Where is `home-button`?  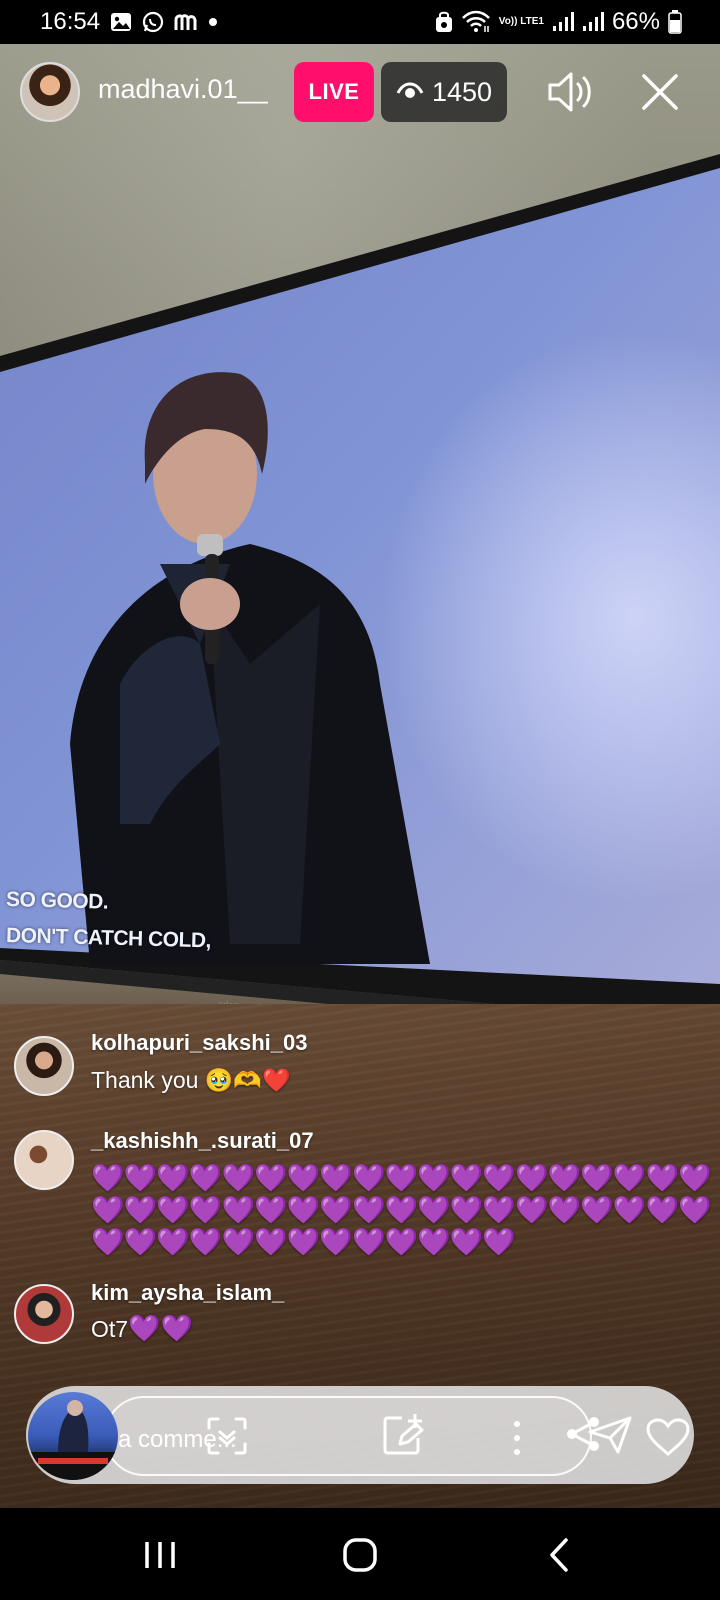 home-button is located at coordinates (360, 1555).